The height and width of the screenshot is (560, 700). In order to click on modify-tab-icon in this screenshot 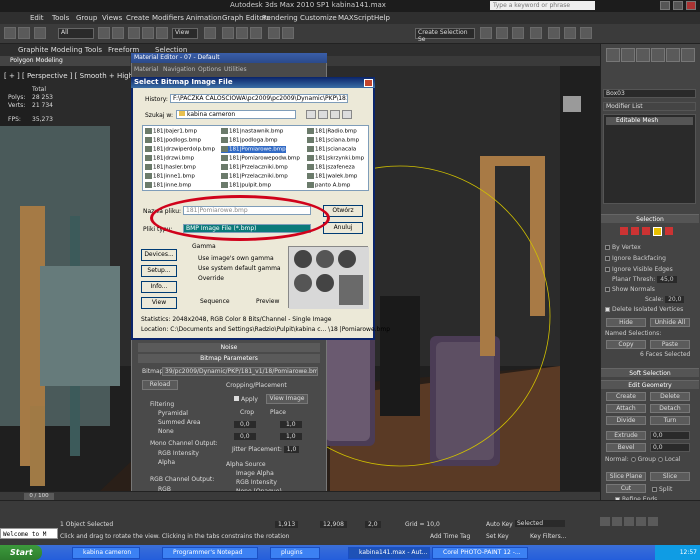, I will do `click(628, 55)`.